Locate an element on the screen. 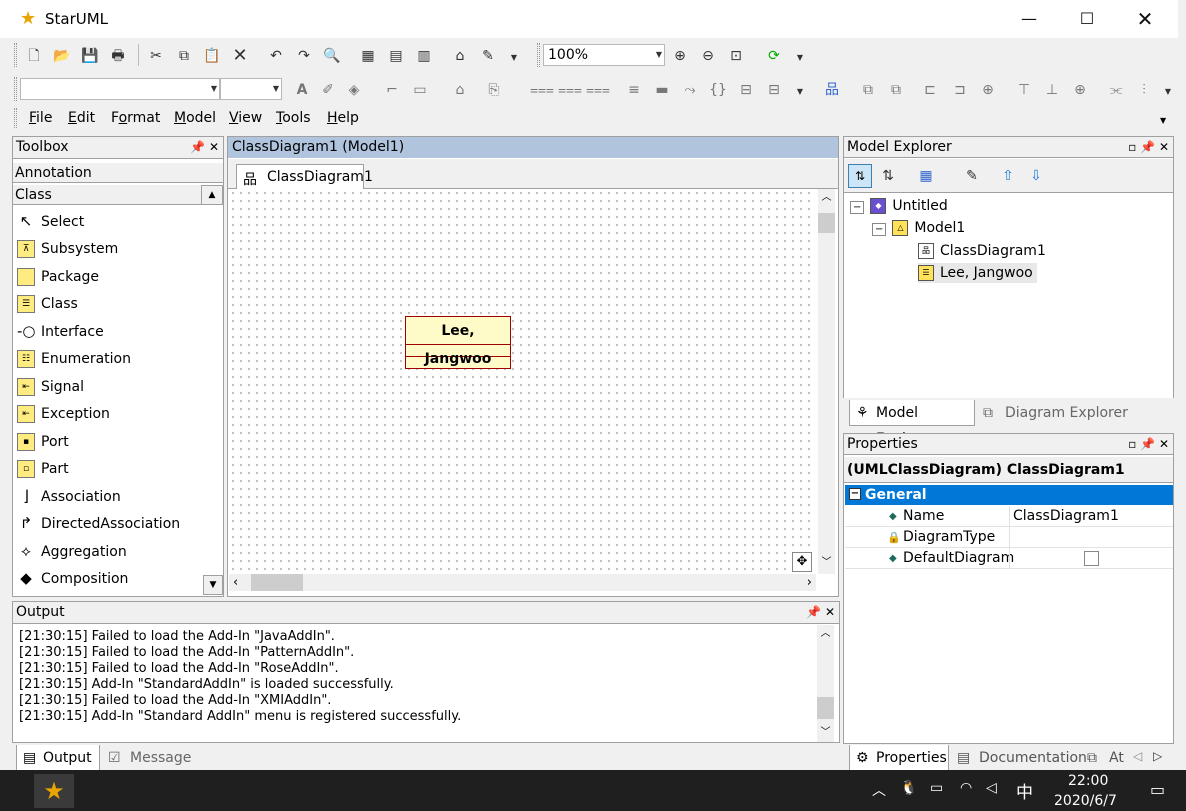 The width and height of the screenshot is (1186, 811). undo-icon: ↶ is located at coordinates (276, 56).